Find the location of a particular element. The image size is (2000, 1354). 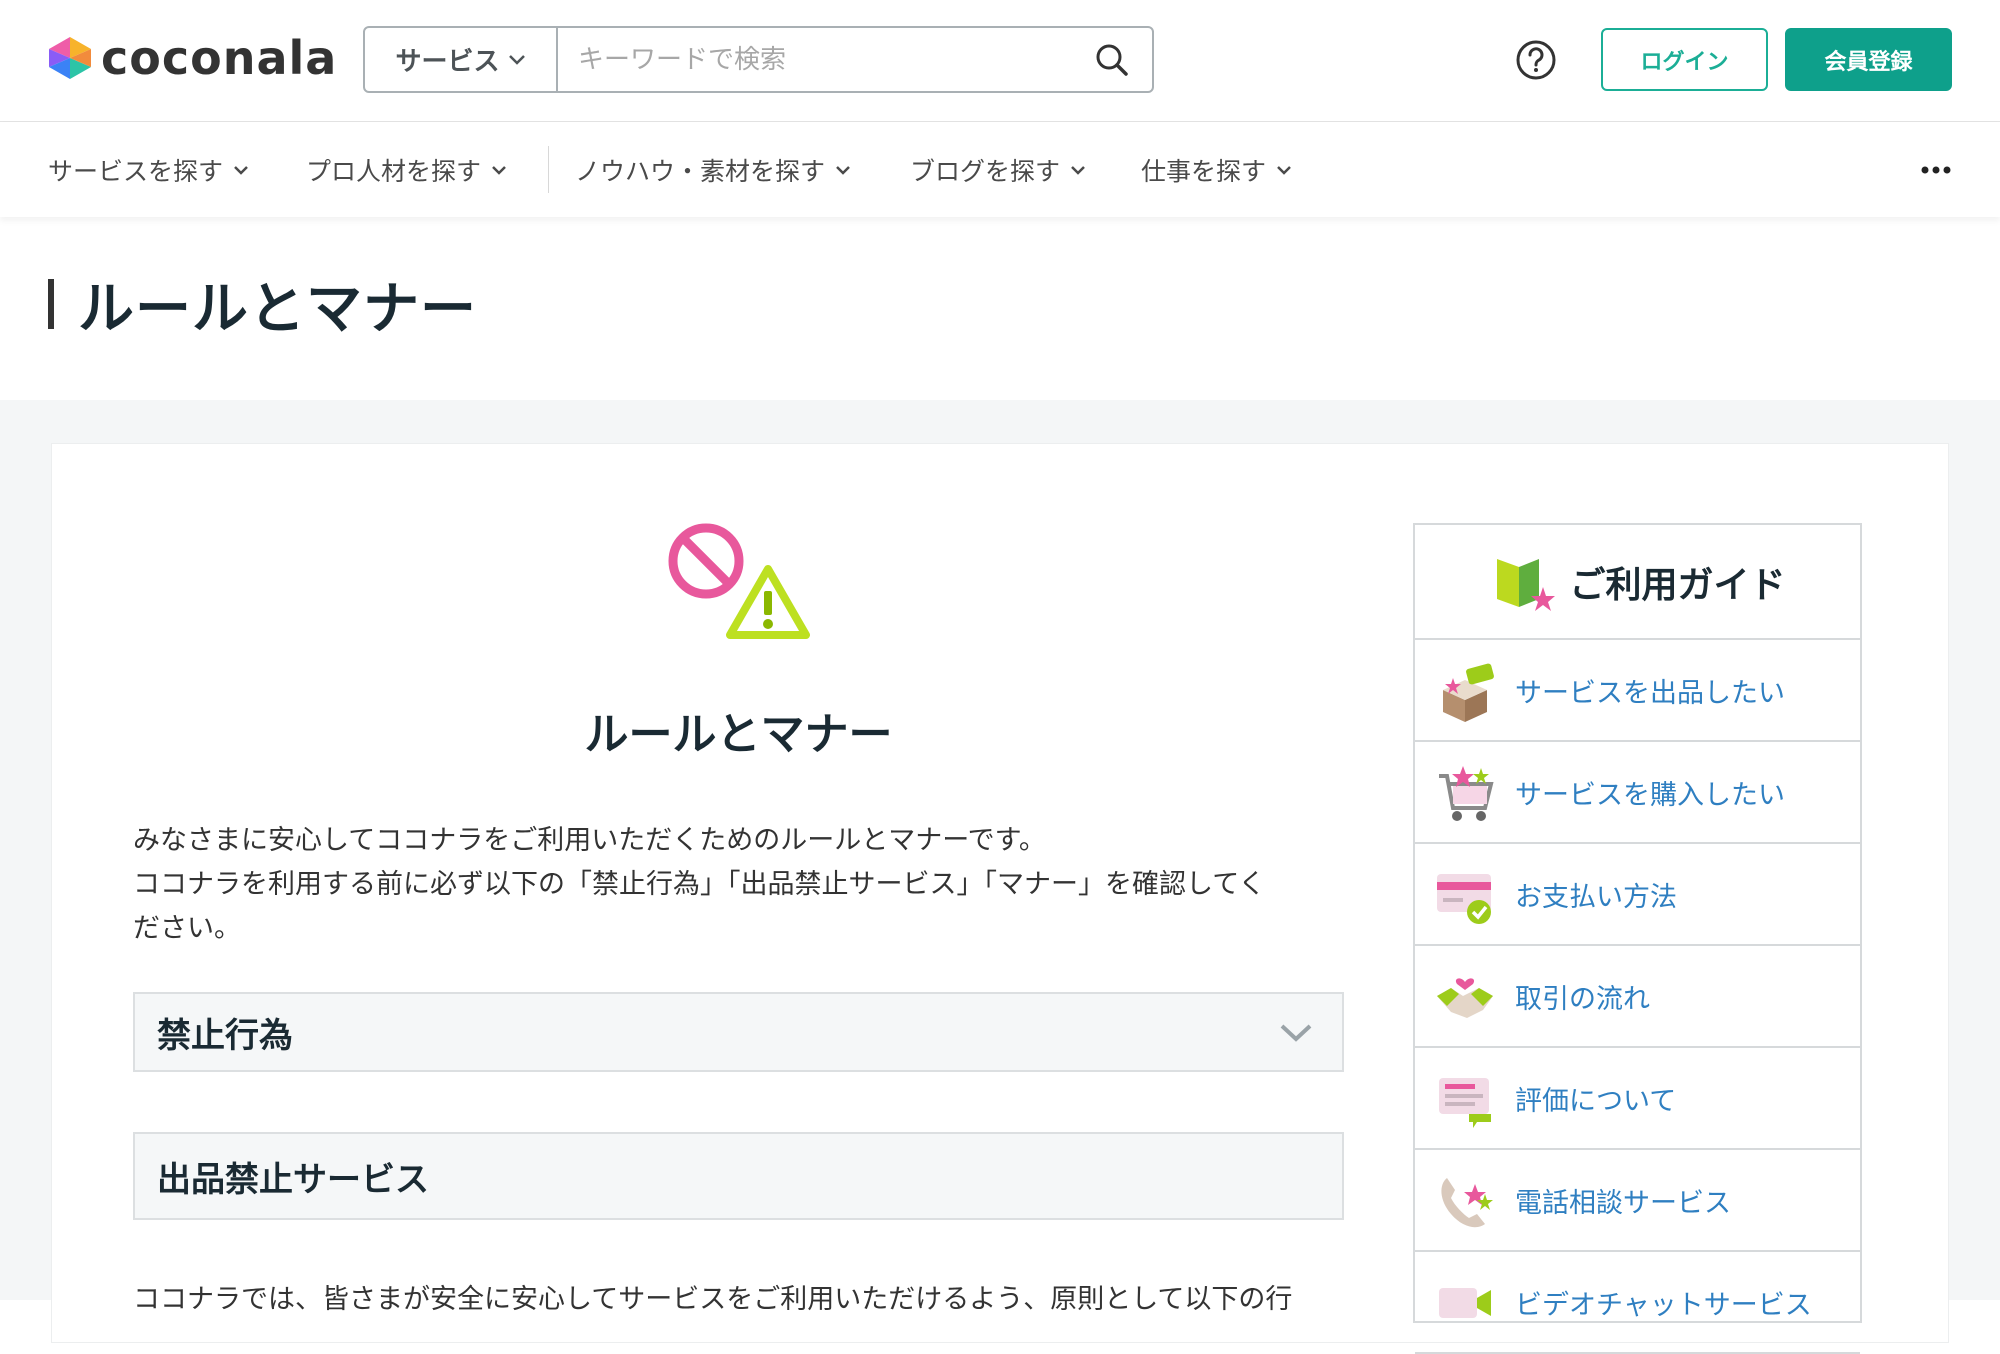

search-icon is located at coordinates (1112, 60).